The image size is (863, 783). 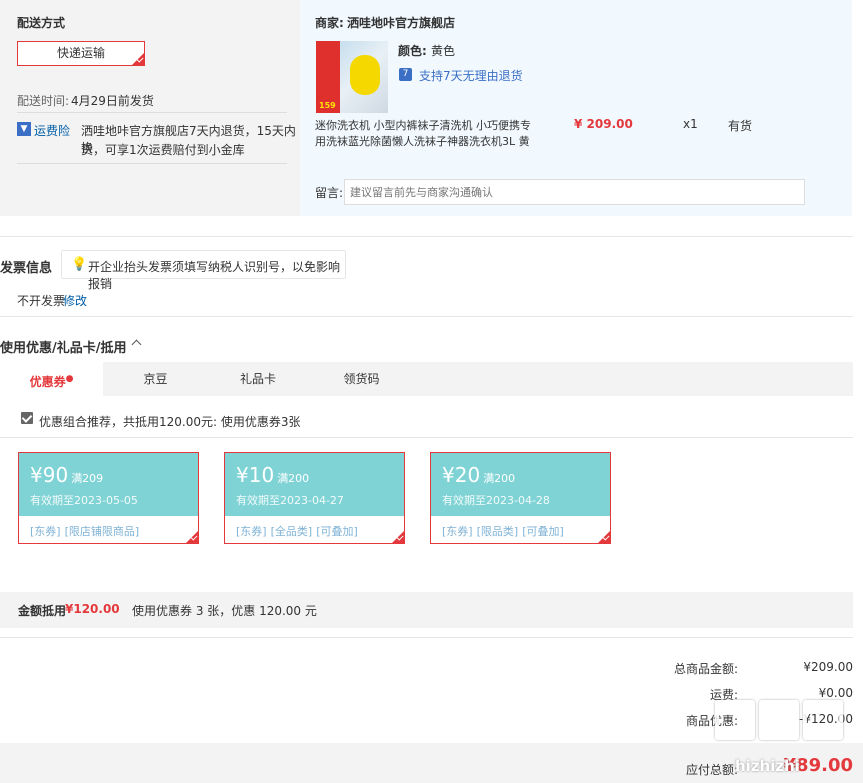 I want to click on goods-total-label: 总商品金额:, so click(x=705, y=669).